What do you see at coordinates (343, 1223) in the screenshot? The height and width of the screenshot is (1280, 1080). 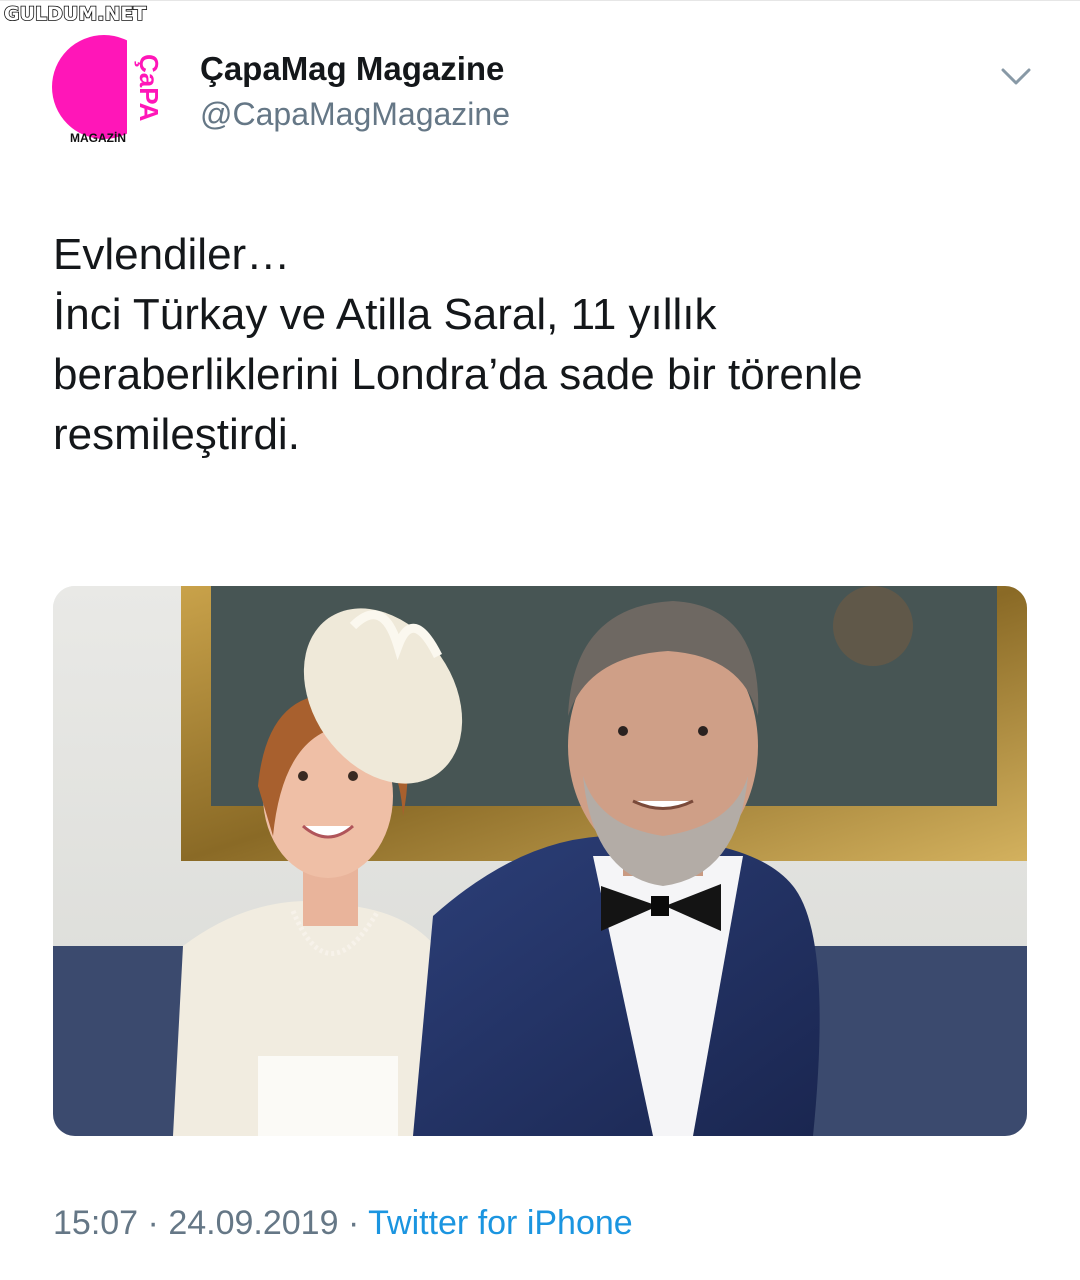 I see `tweet-meta: 15:07 · 24.09.2019 · Twitter for iPhone` at bounding box center [343, 1223].